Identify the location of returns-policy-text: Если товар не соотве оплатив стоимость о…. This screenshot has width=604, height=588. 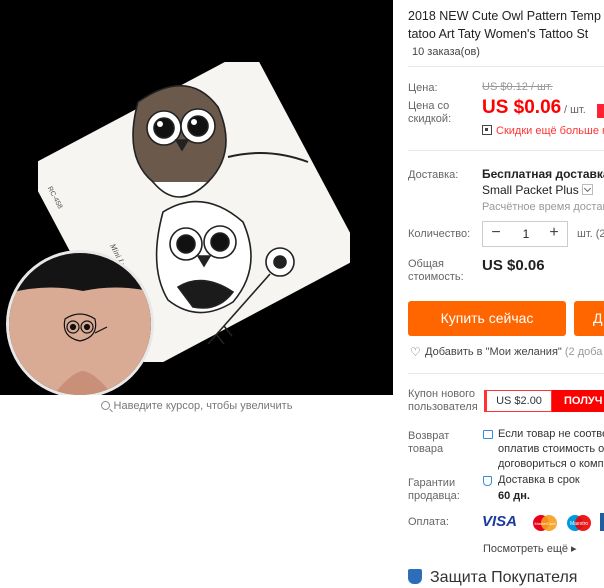
(551, 449).